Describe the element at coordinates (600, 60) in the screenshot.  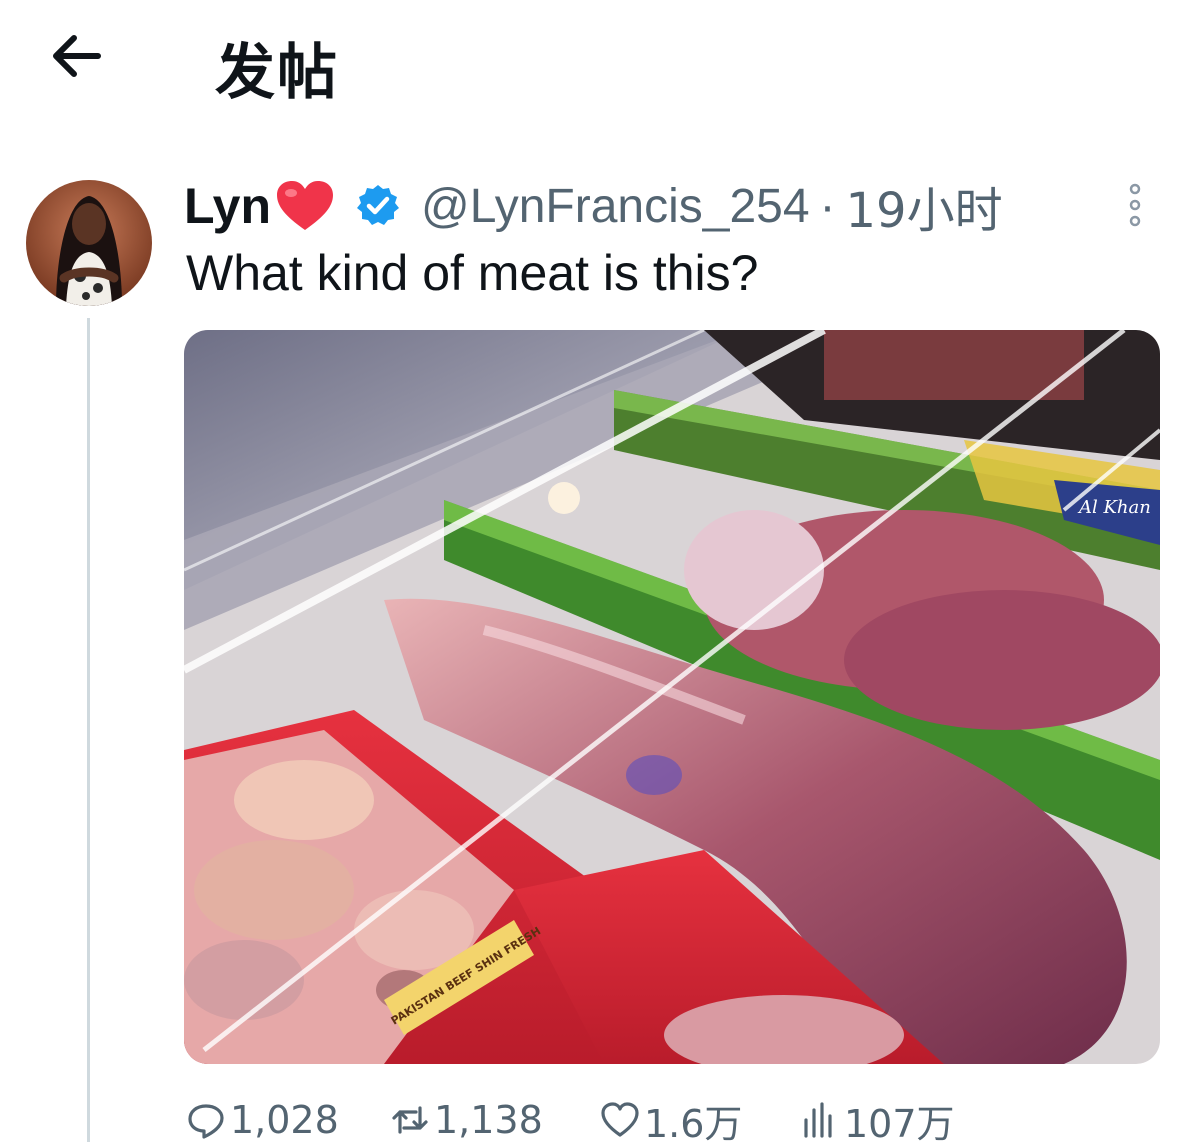
I see `top-bar: 发帖` at that location.